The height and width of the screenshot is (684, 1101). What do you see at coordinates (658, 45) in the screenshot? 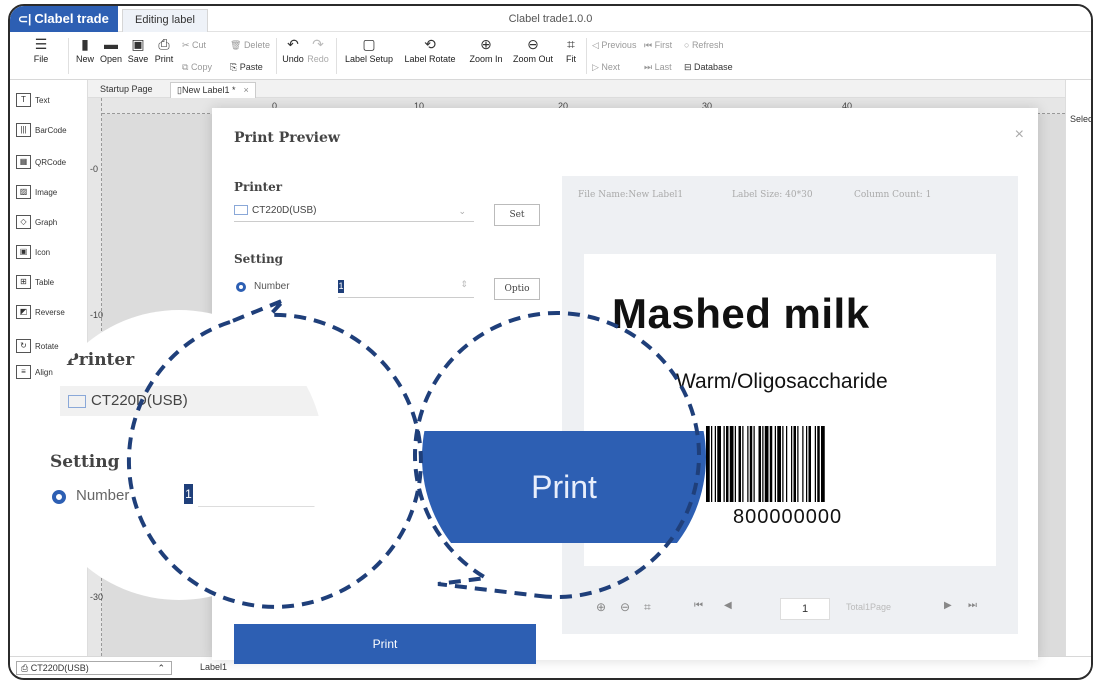
I see `first-button: ⏮ First` at bounding box center [658, 45].